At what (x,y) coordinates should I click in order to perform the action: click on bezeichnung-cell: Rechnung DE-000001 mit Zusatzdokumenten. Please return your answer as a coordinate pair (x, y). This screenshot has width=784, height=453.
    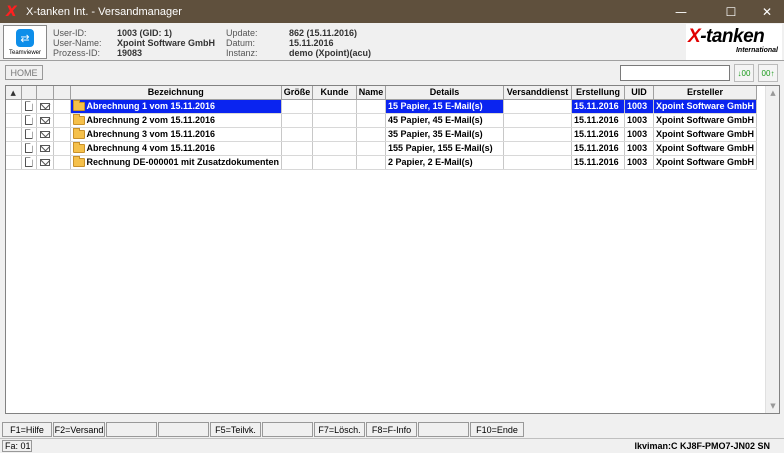
    Looking at the image, I should click on (176, 162).